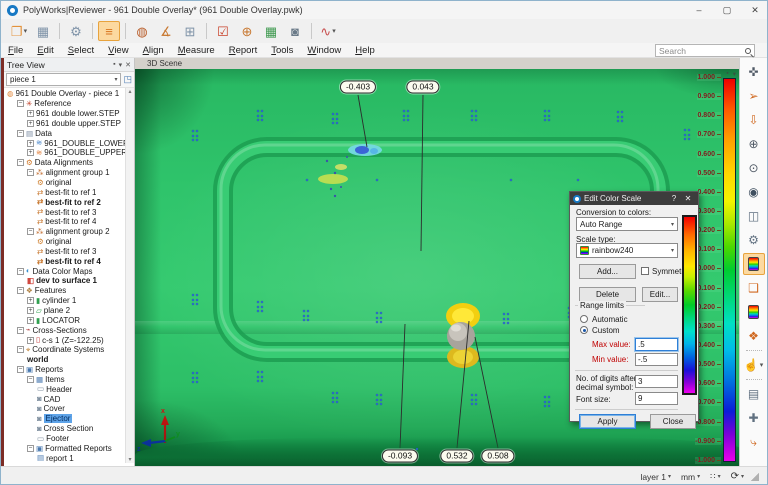  Describe the element at coordinates (400, 456) in the screenshot. I see `deviation-annotation: -0.093` at that location.